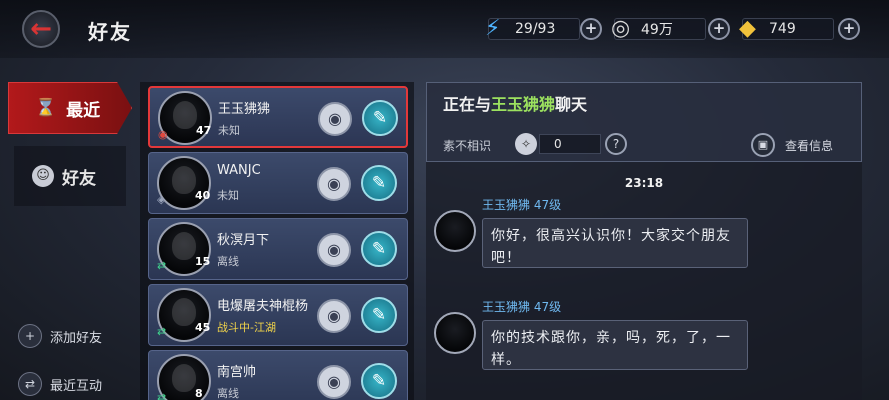 This screenshot has width=889, height=400. Describe the element at coordinates (644, 183) in the screenshot. I see `message-timestamp: 23:18` at that location.